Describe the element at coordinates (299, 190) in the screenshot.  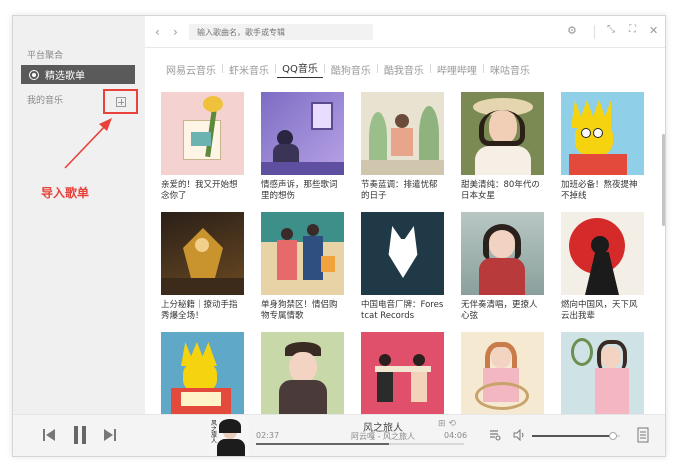
I see `playlist-title: 情感声诉，那些歌词里的想伤` at that location.